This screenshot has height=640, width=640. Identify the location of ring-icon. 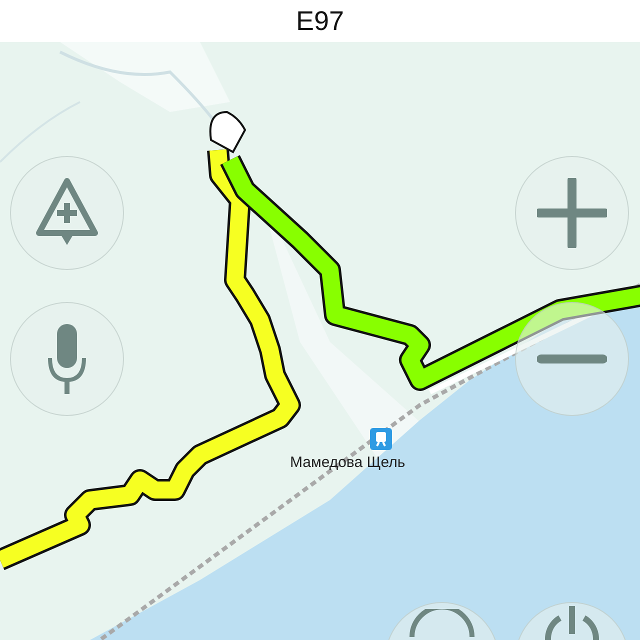
(442, 624).